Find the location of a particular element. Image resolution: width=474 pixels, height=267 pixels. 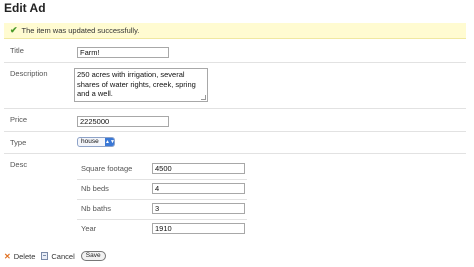

flash-message: The item was updated successfully. is located at coordinates (80, 30).